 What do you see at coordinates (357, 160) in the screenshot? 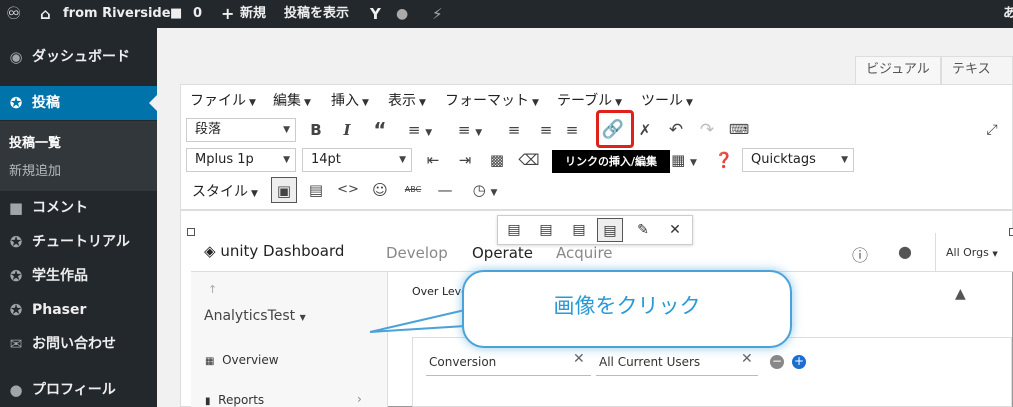
I see `font-size-select: 14pt ▼` at bounding box center [357, 160].